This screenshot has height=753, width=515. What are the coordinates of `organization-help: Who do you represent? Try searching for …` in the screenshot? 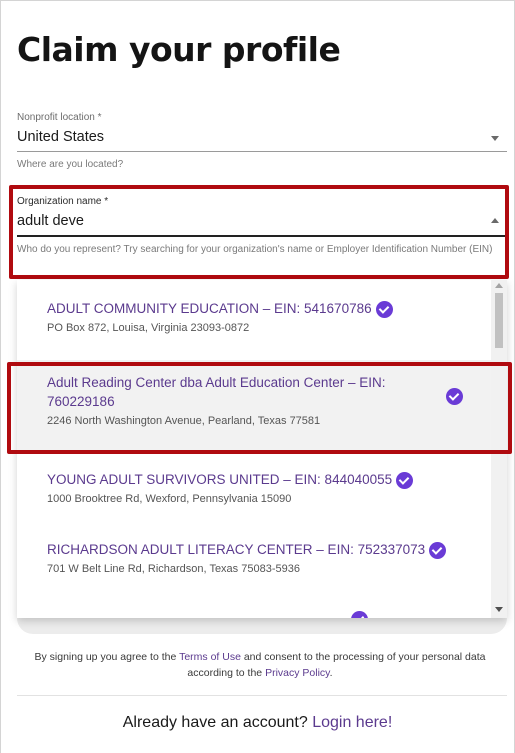 It's located at (255, 249).